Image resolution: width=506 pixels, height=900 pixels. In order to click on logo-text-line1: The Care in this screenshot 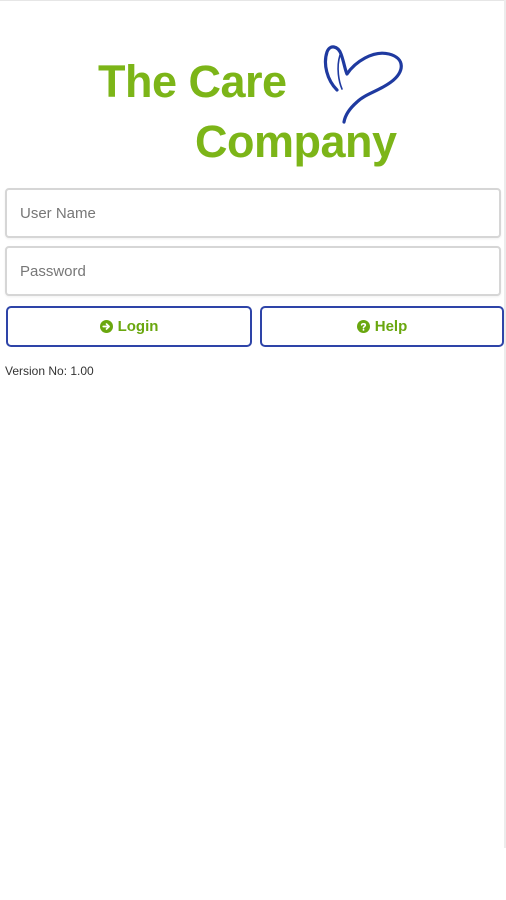, I will do `click(192, 81)`.